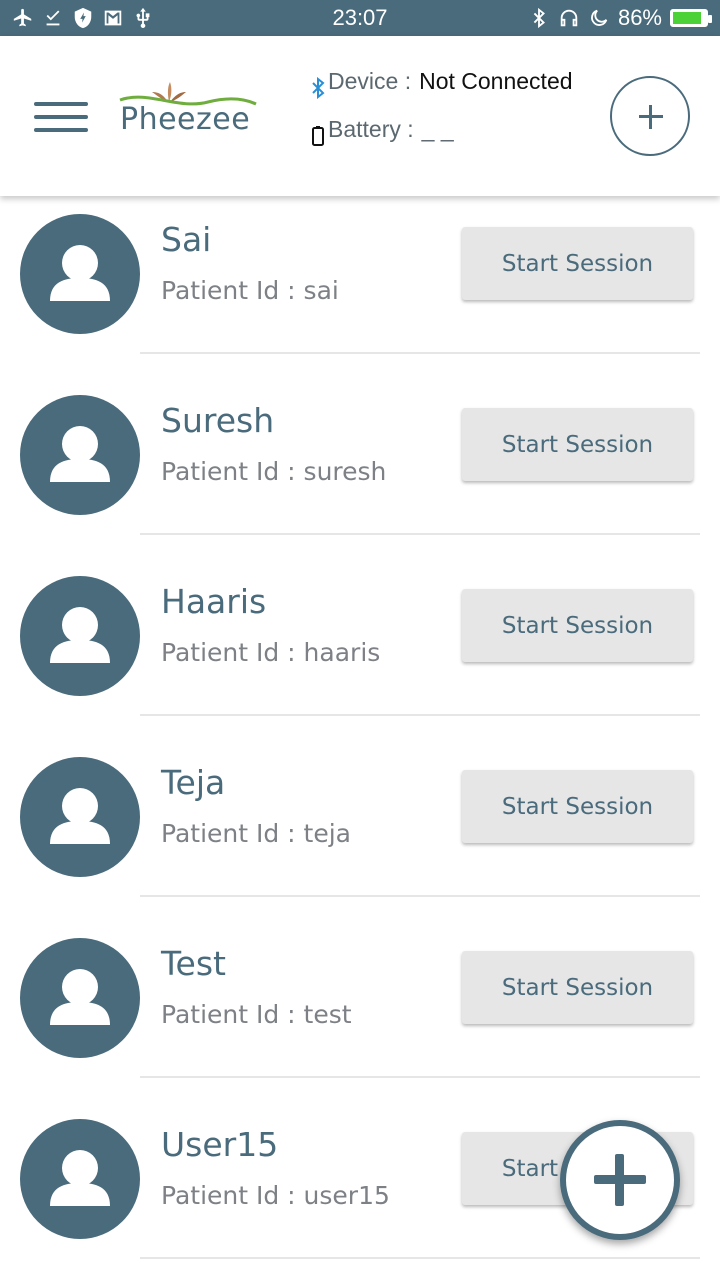 This screenshot has width=720, height=1280. Describe the element at coordinates (639, 17) in the screenshot. I see `battery-percent: 86%` at that location.